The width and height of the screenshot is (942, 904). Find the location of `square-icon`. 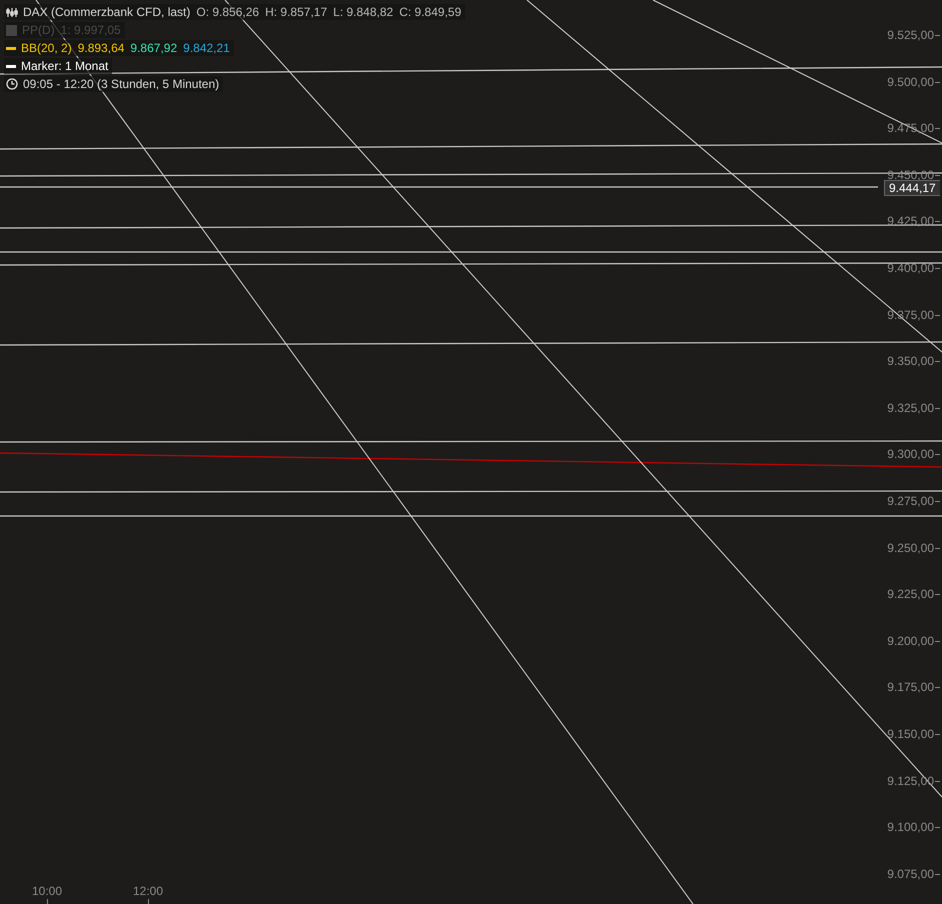

square-icon is located at coordinates (11, 30).